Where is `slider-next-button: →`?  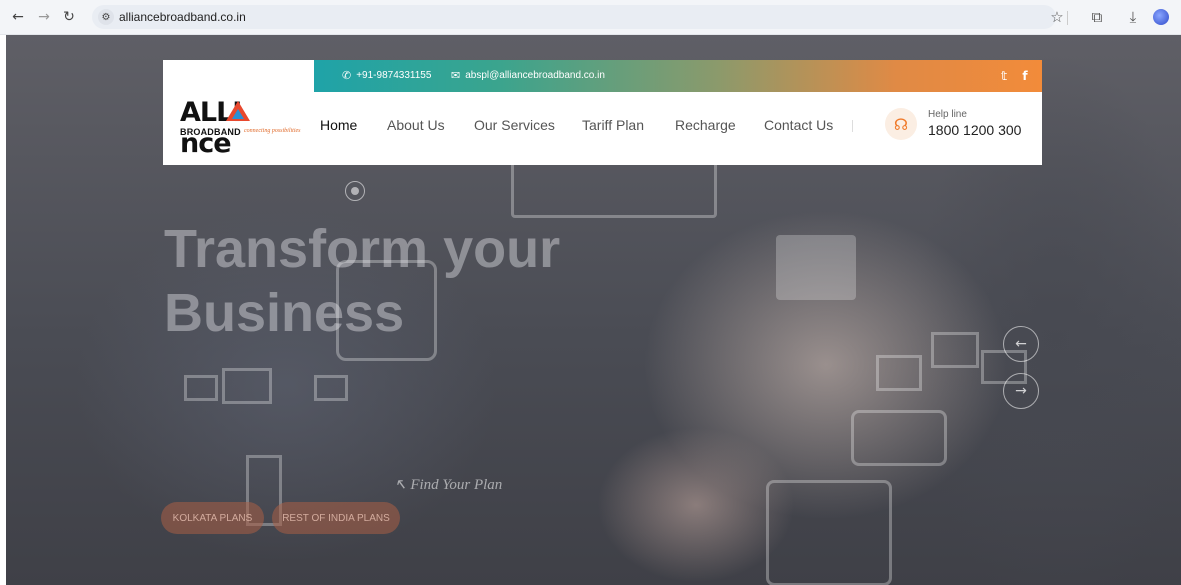 slider-next-button: → is located at coordinates (1021, 391).